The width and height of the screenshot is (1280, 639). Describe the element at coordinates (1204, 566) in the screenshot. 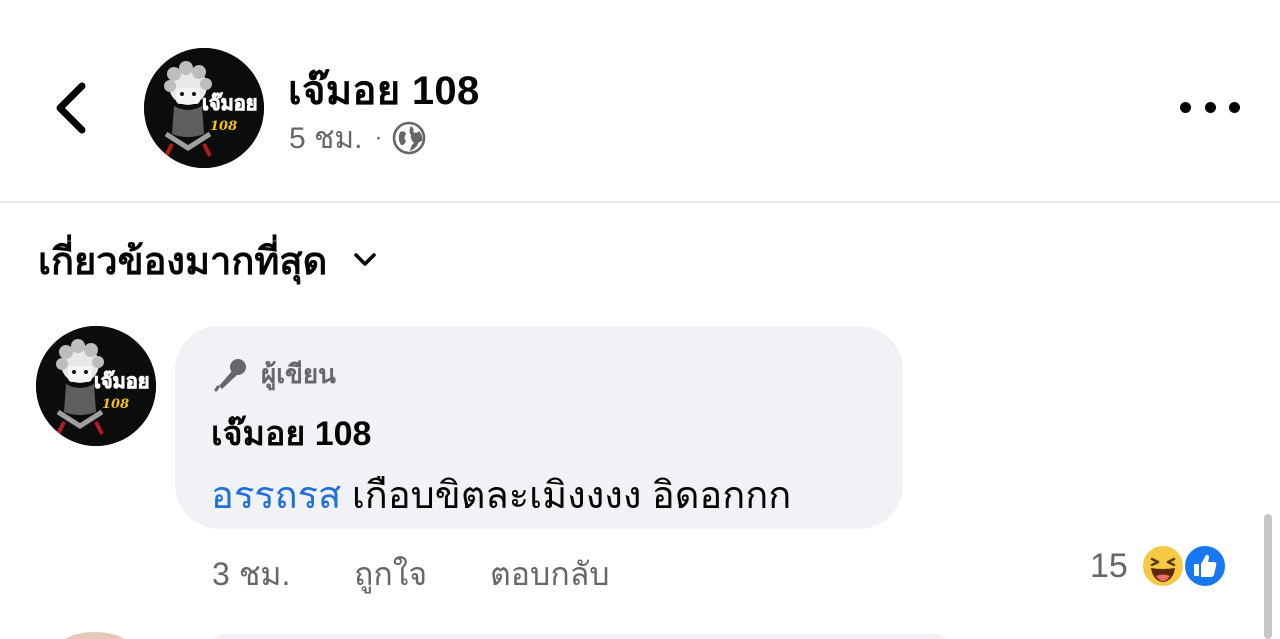

I see `like-icon` at that location.